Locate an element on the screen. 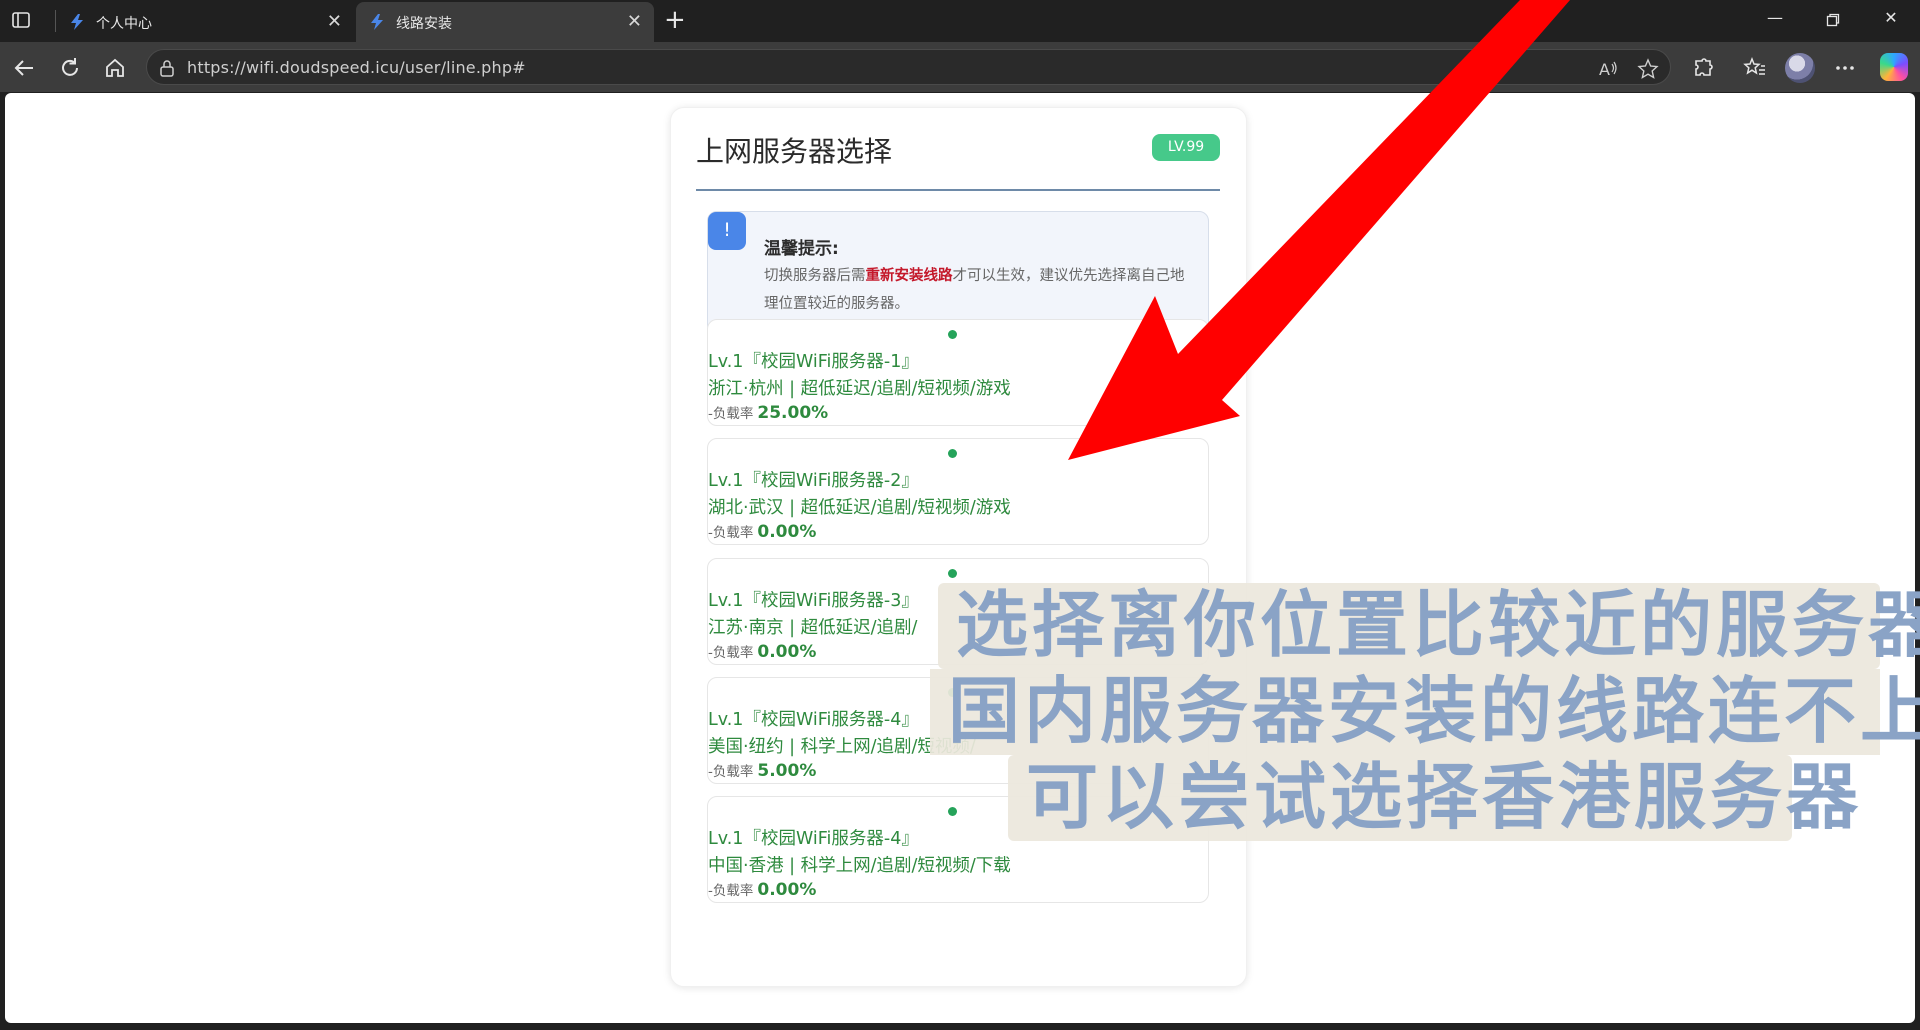 The height and width of the screenshot is (1030, 1920). tab-actions-icon is located at coordinates (25, 21).